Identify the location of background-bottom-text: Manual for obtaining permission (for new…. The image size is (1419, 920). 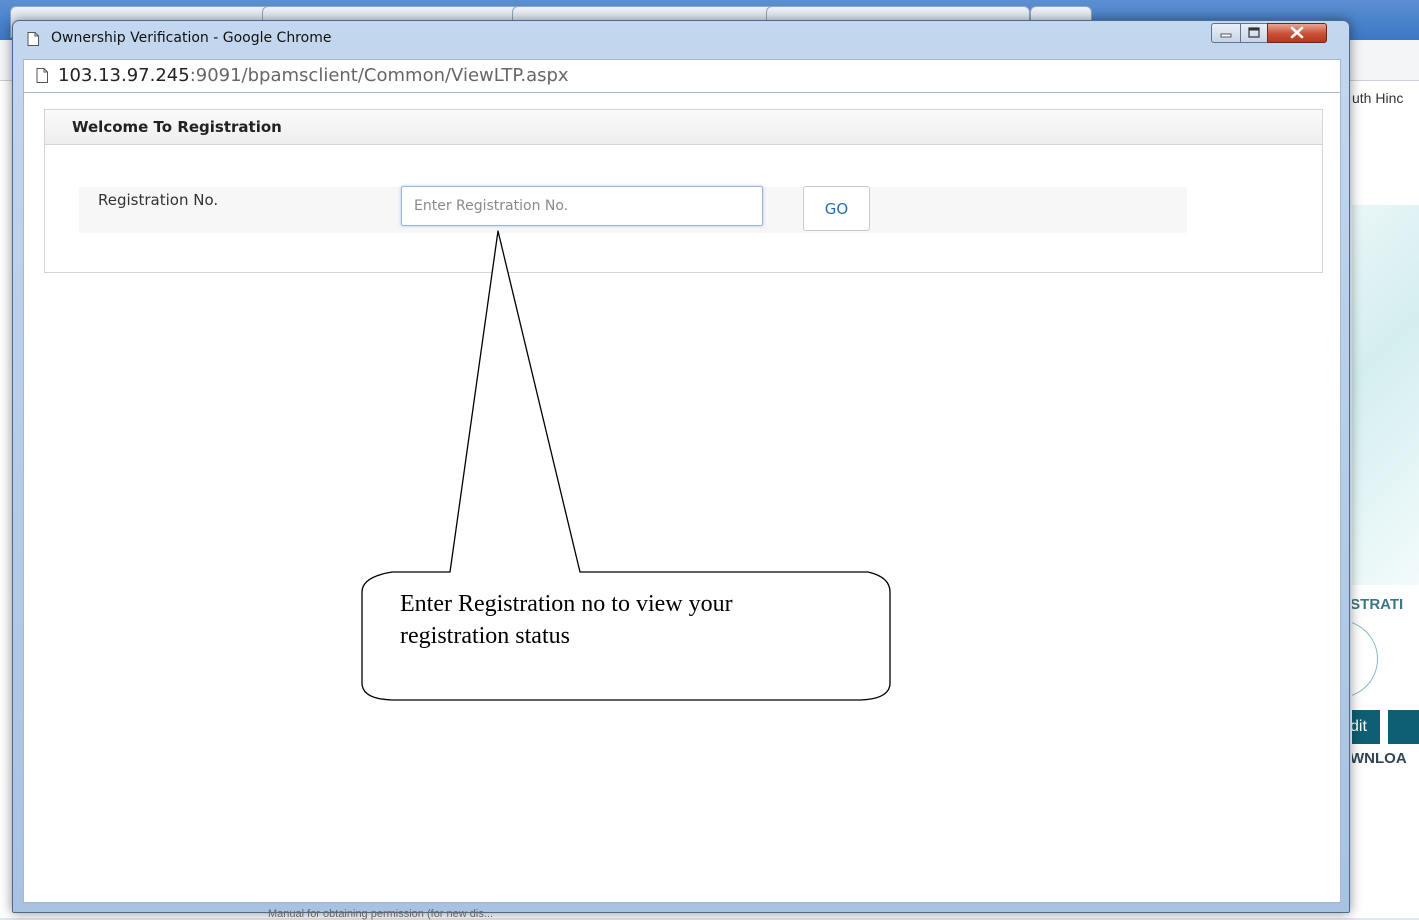
(380, 914).